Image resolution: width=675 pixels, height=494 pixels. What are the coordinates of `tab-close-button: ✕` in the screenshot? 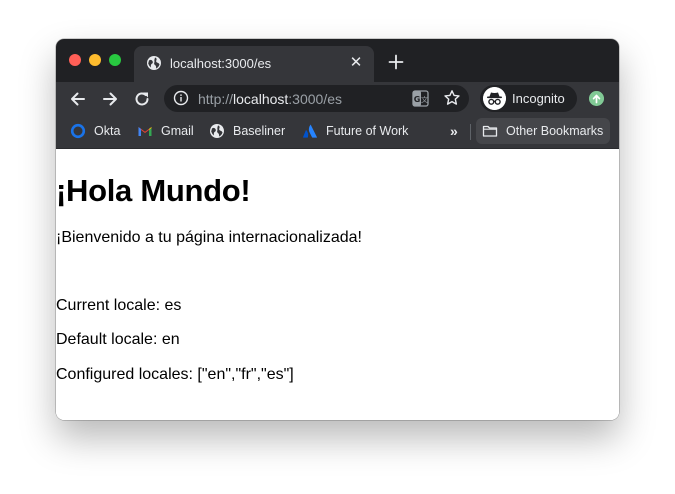 It's located at (356, 63).